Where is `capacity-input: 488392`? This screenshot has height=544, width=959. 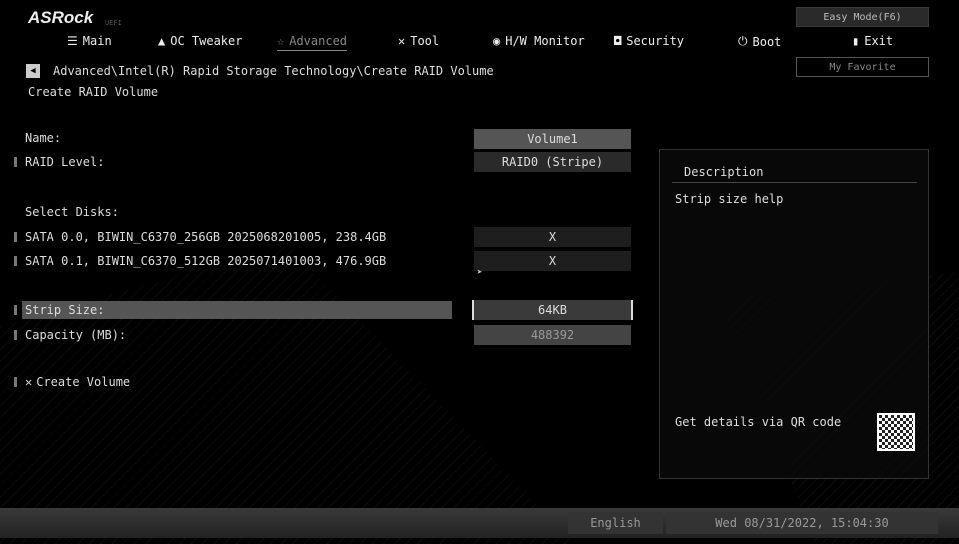 capacity-input: 488392 is located at coordinates (552, 335).